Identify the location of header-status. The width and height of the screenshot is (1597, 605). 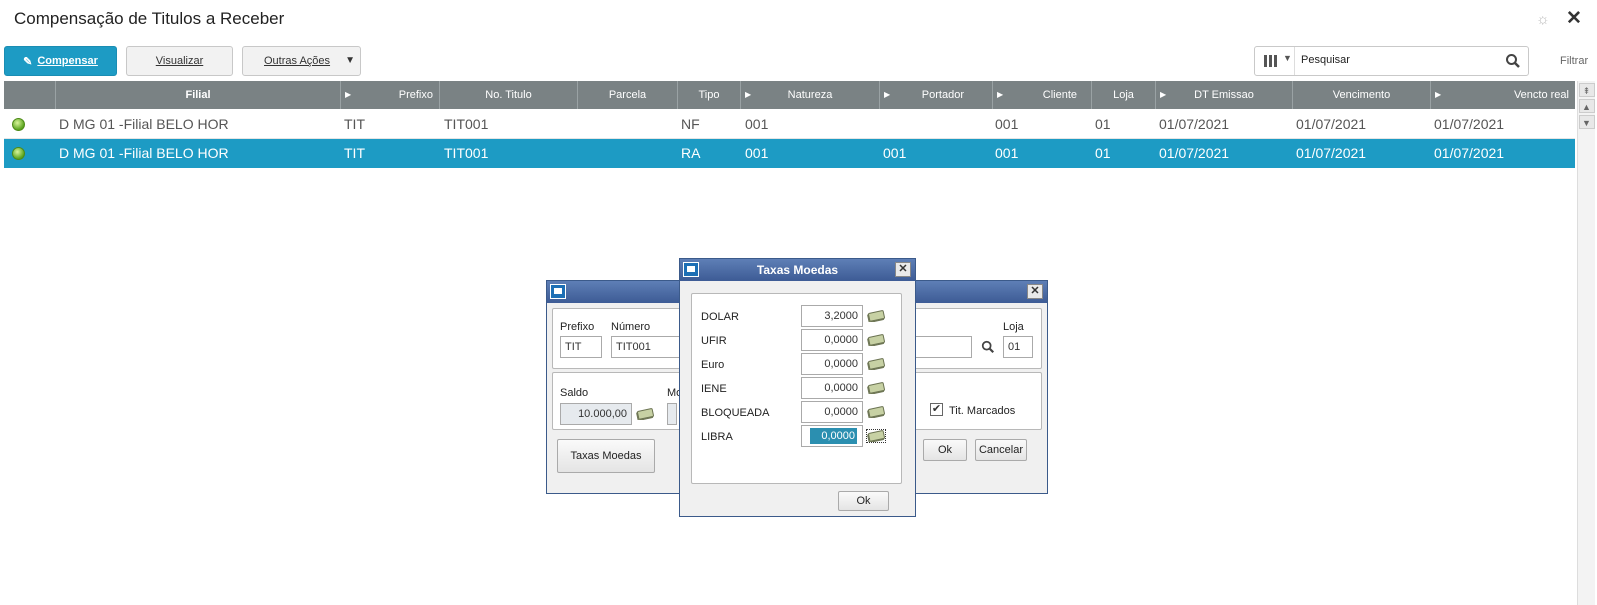
(30, 95).